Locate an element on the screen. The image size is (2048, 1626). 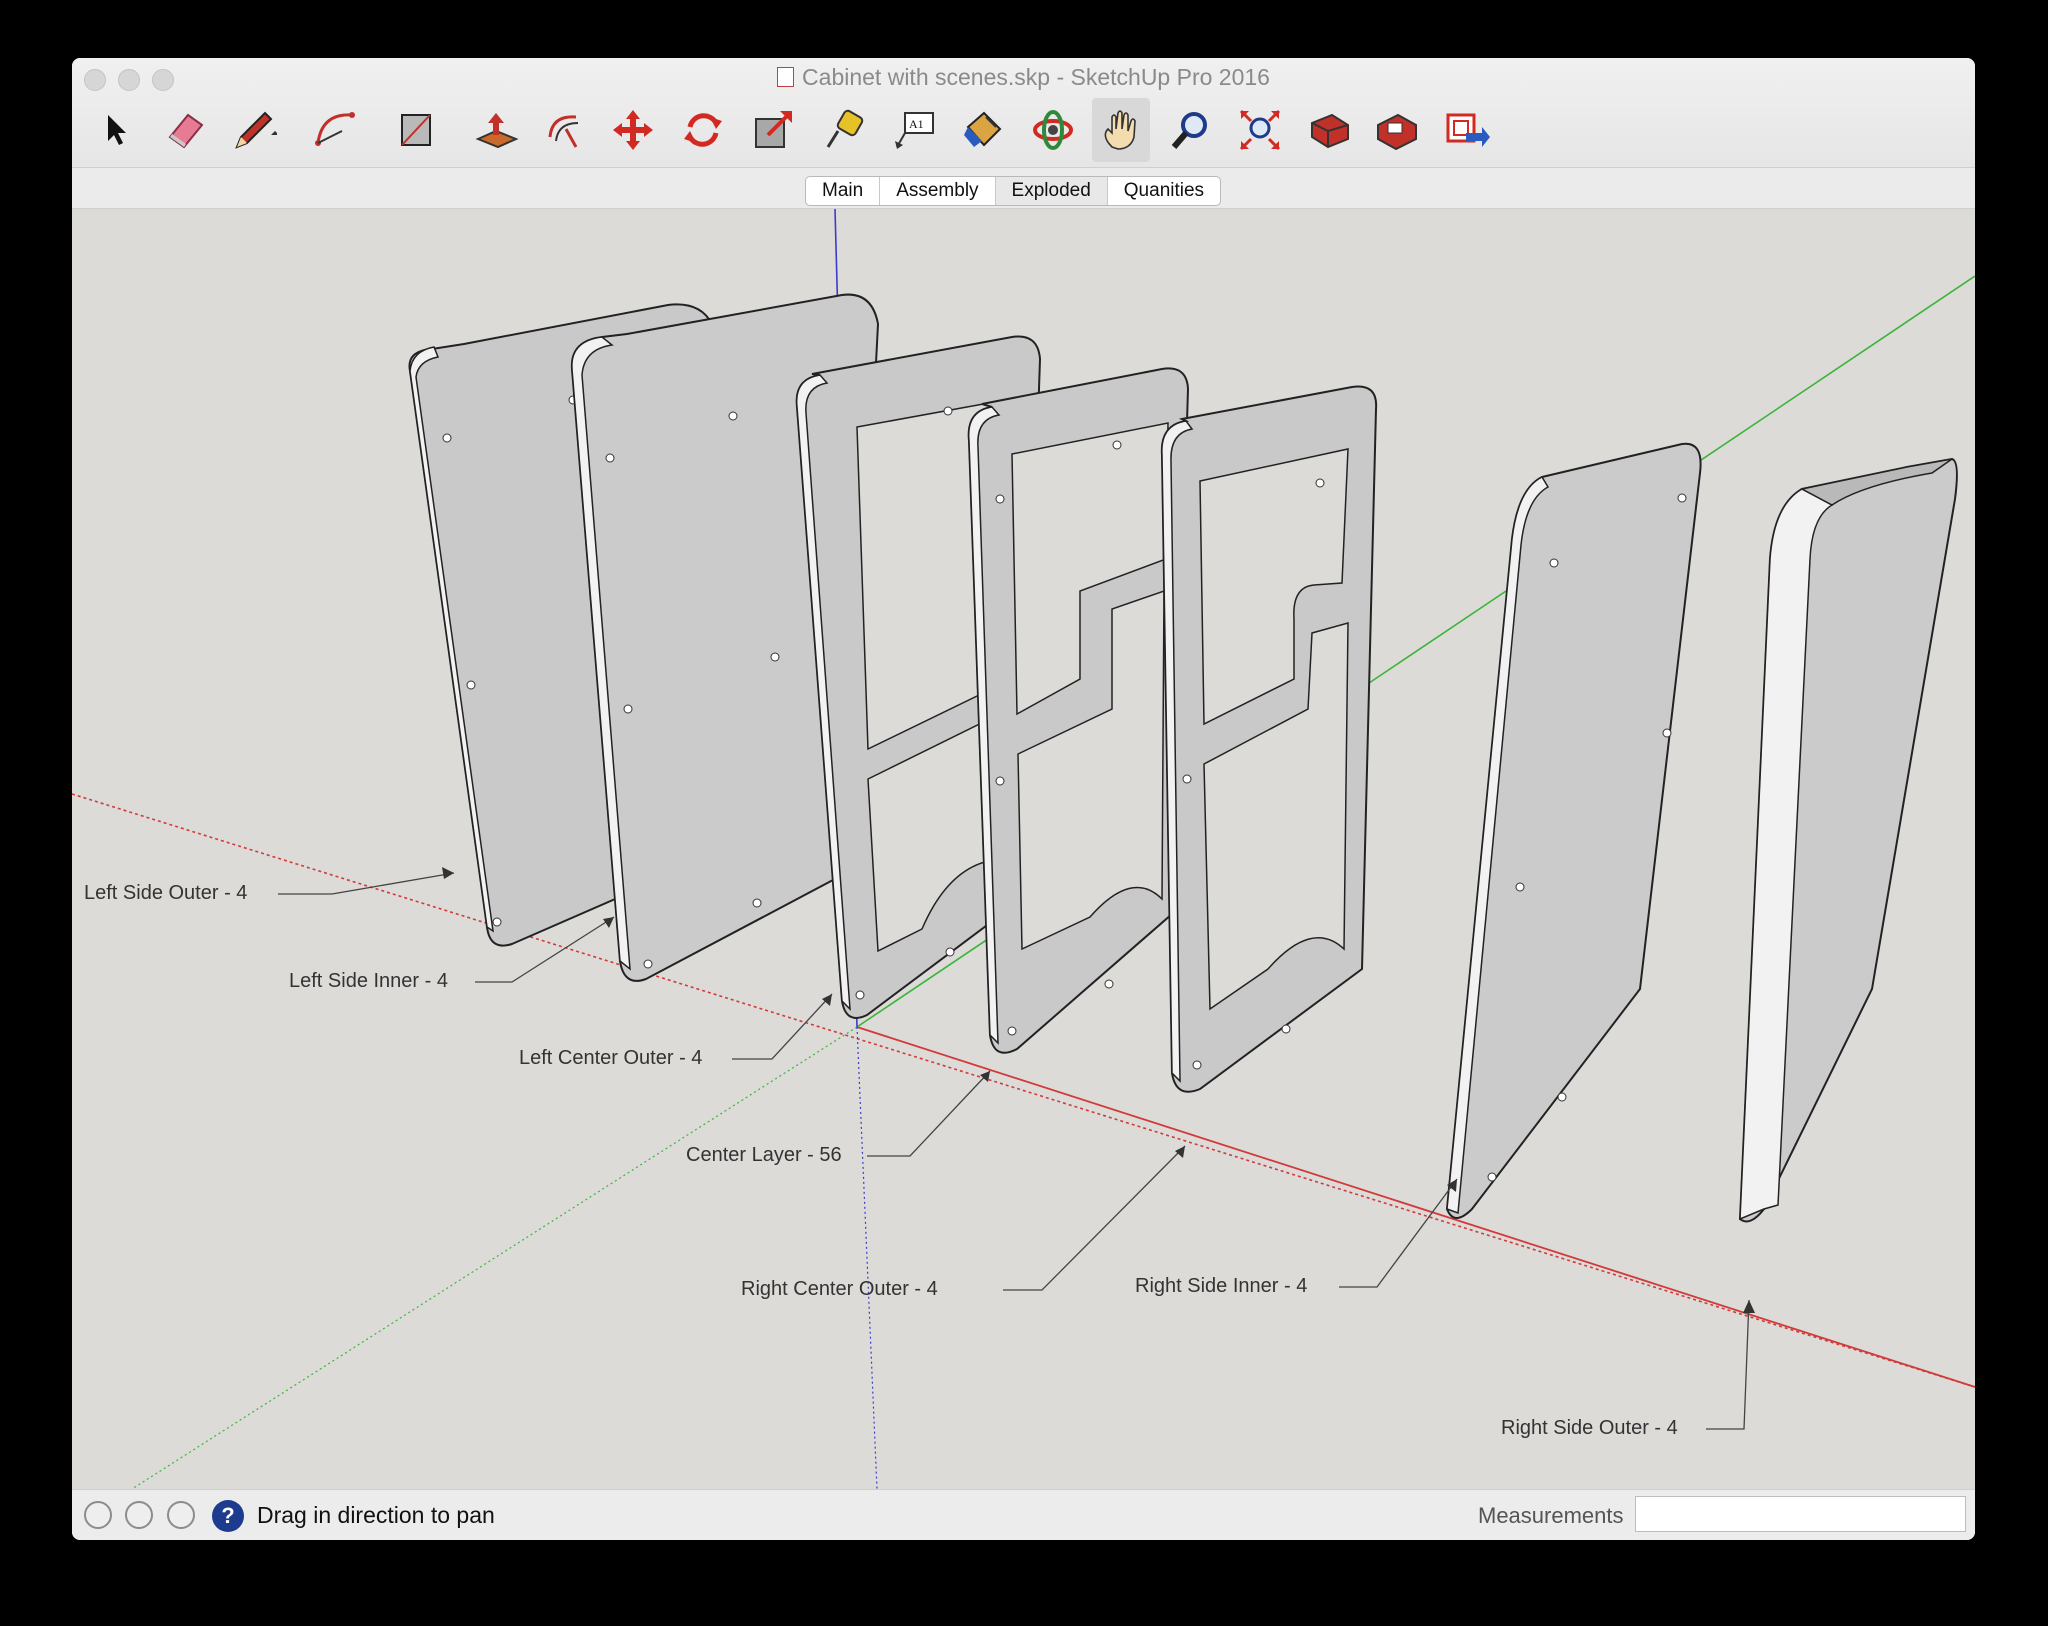
right-center-outer-frame is located at coordinates (1269, 739).